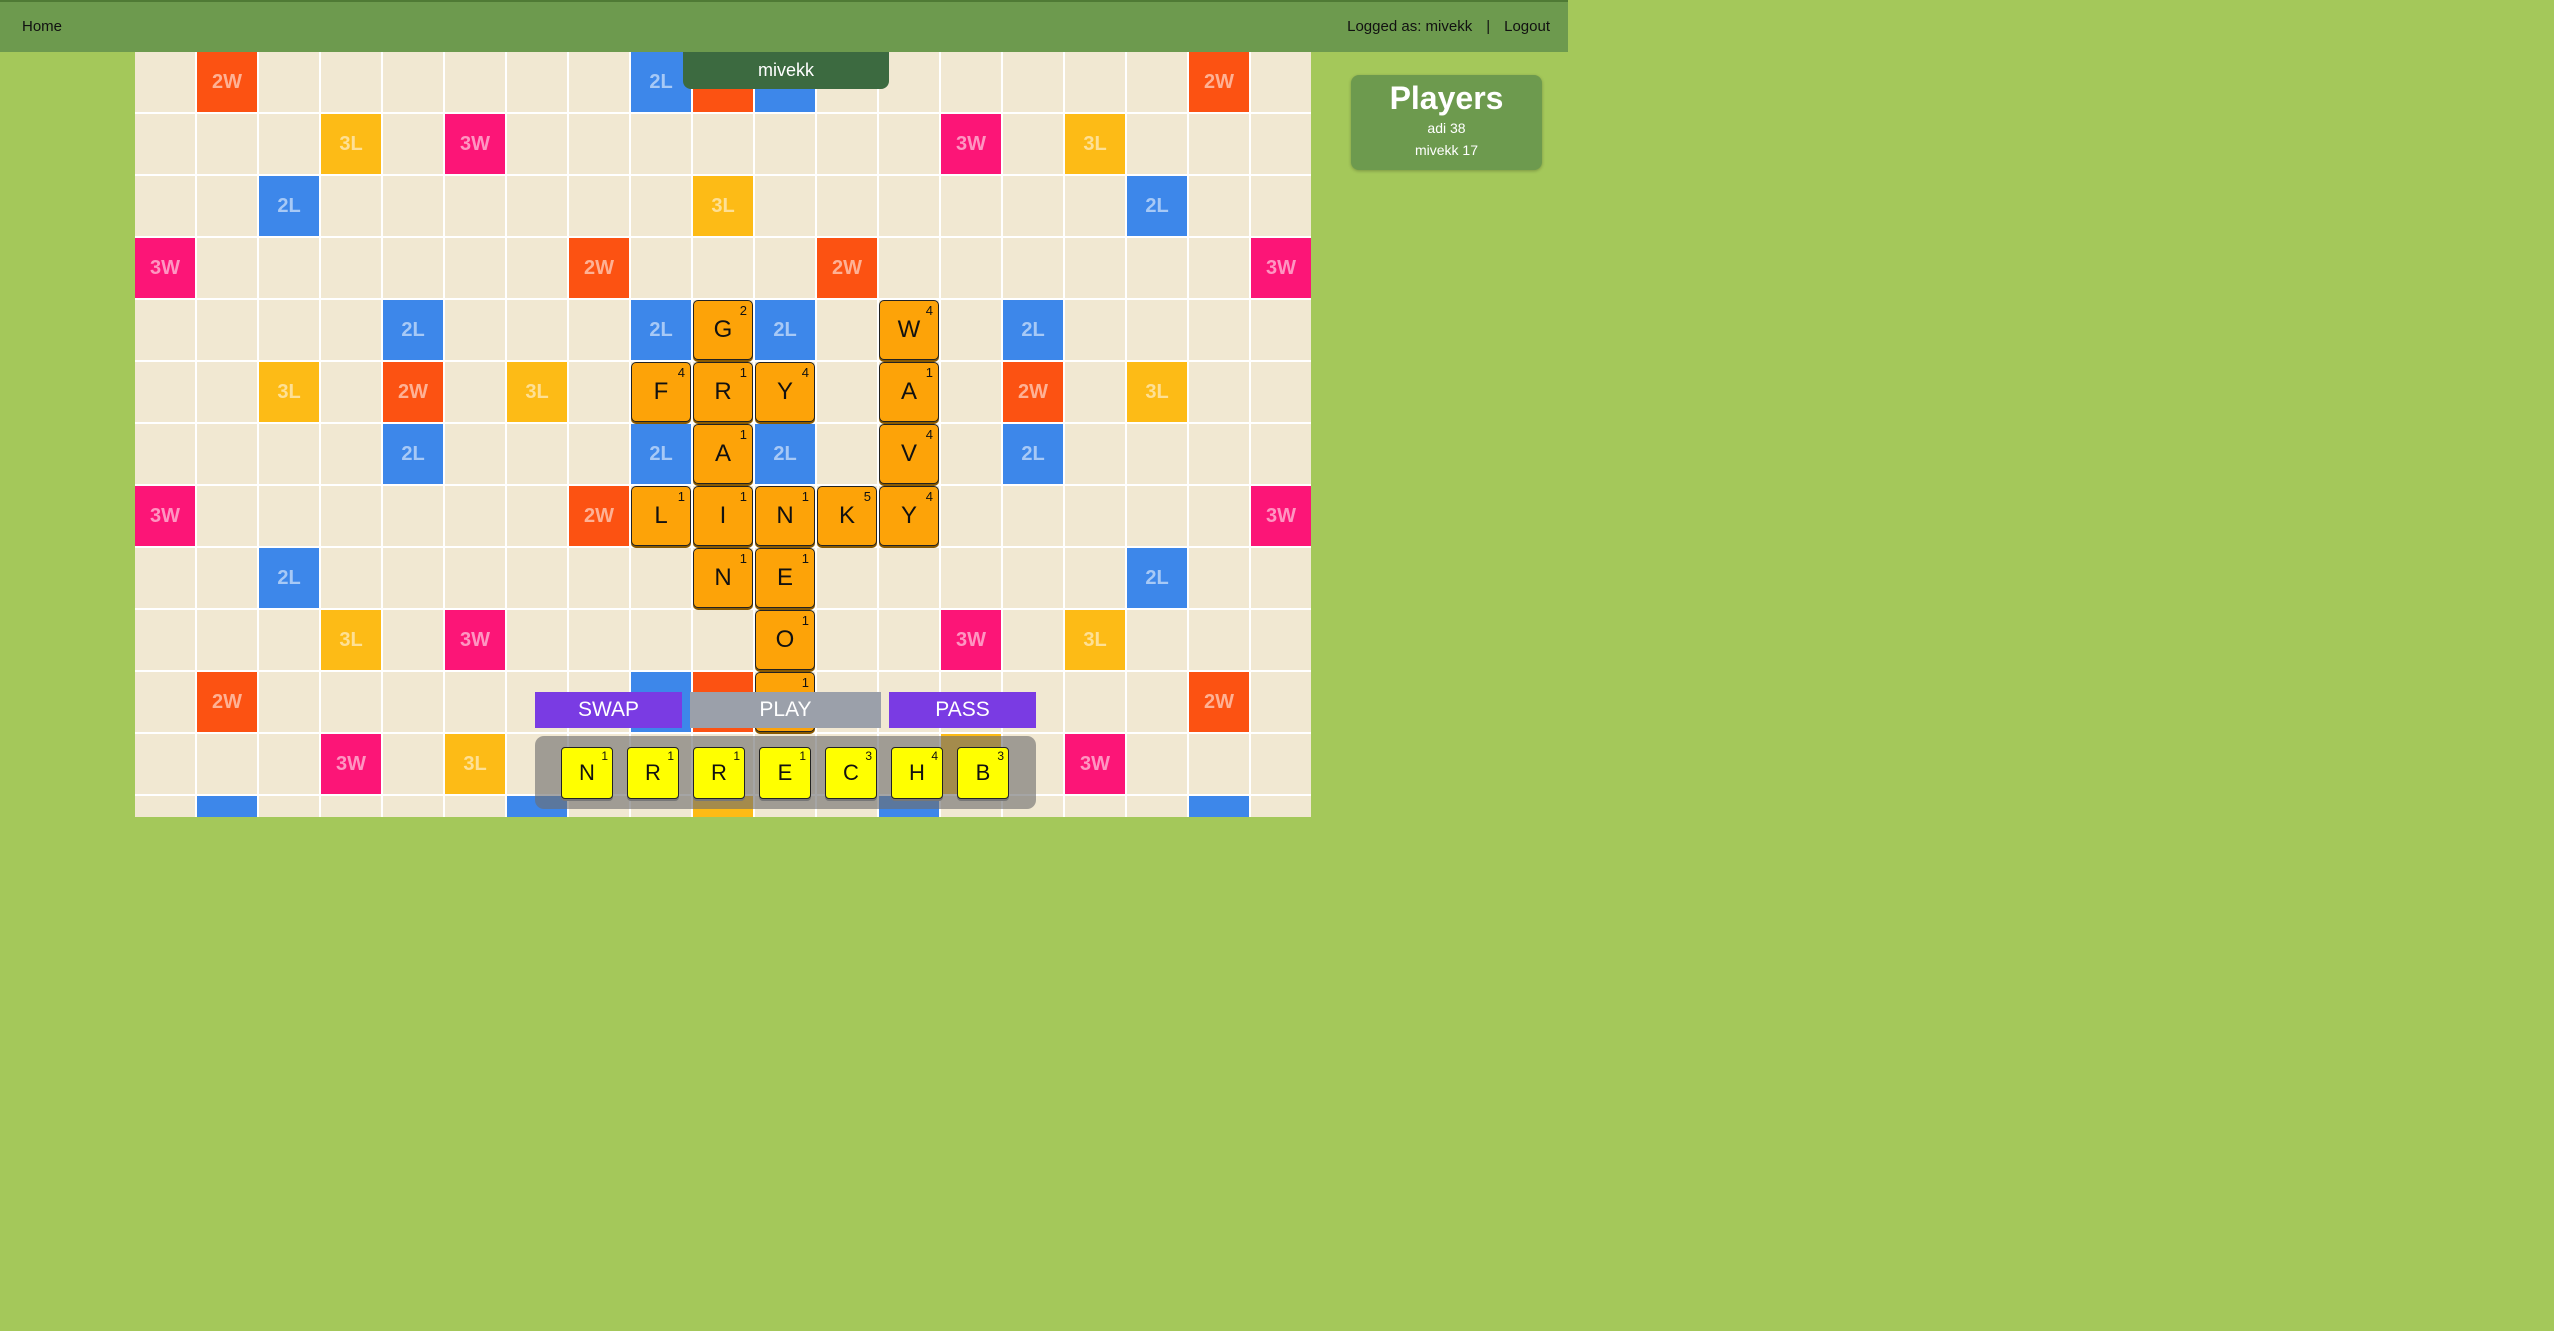 This screenshot has width=2554, height=1331. Describe the element at coordinates (962, 710) in the screenshot. I see `pass-button: PASS` at that location.